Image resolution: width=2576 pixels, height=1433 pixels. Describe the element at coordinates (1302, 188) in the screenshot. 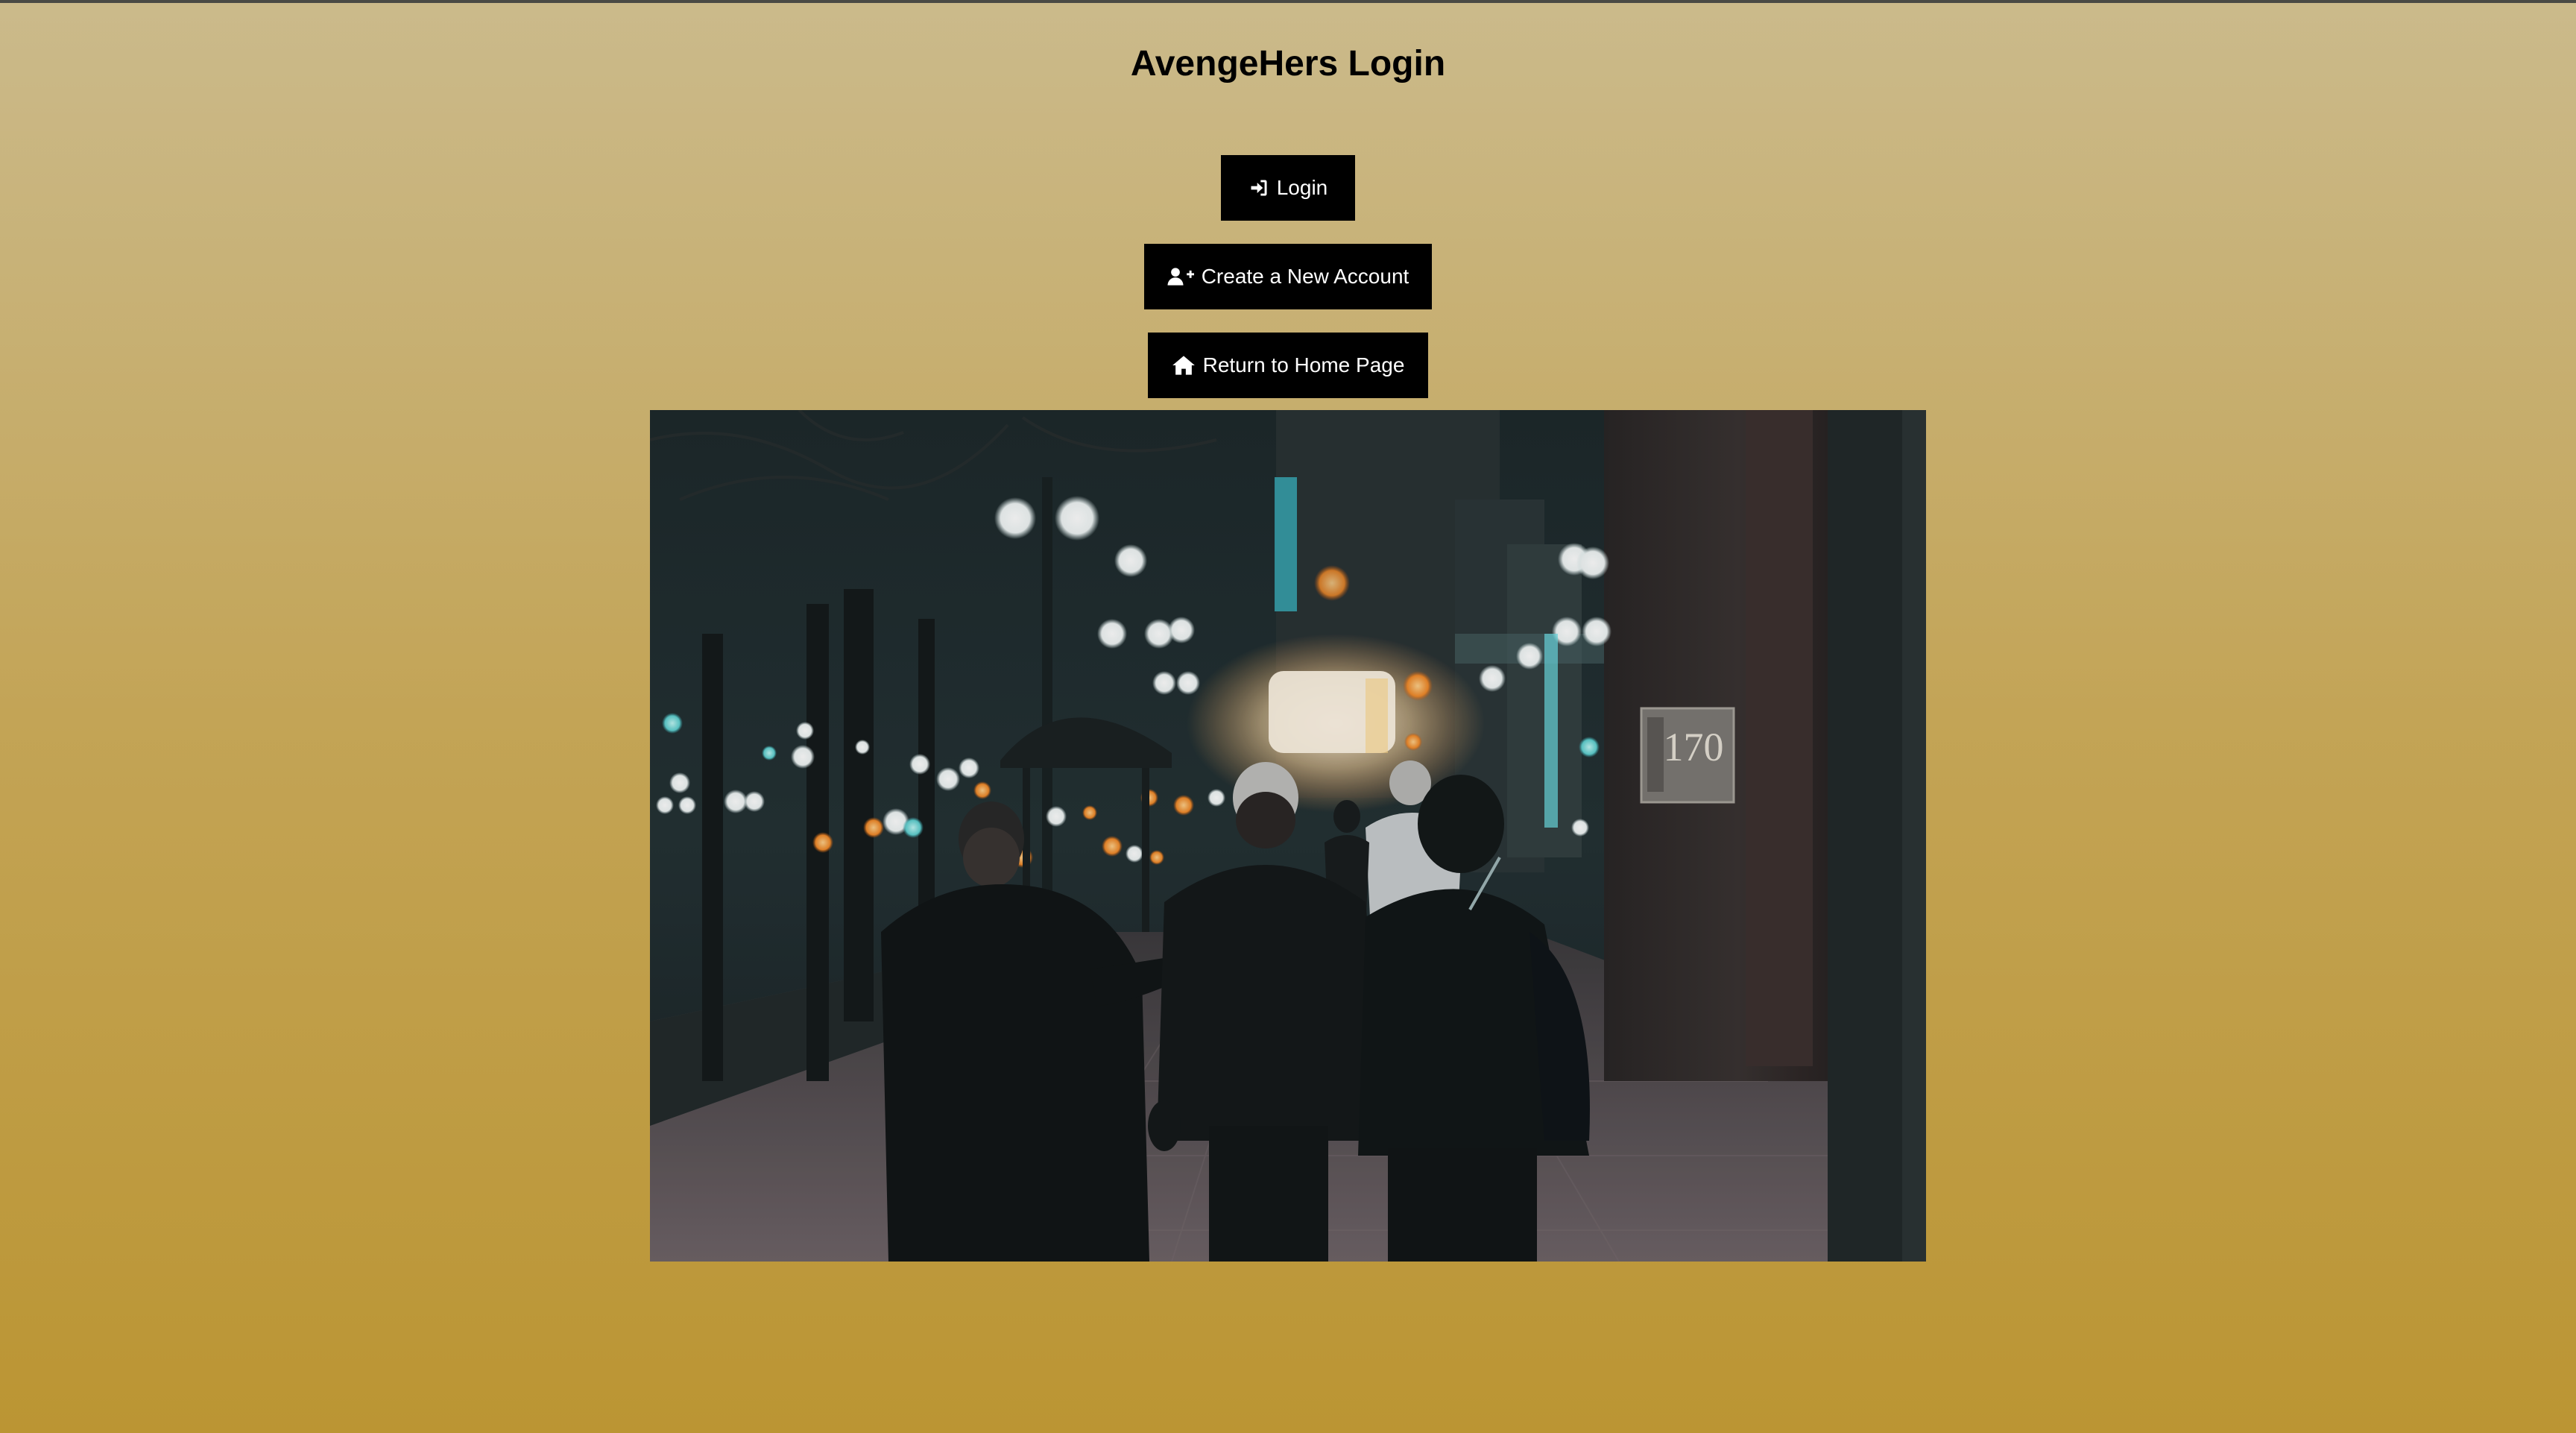

I see `login-button-label: Login` at that location.